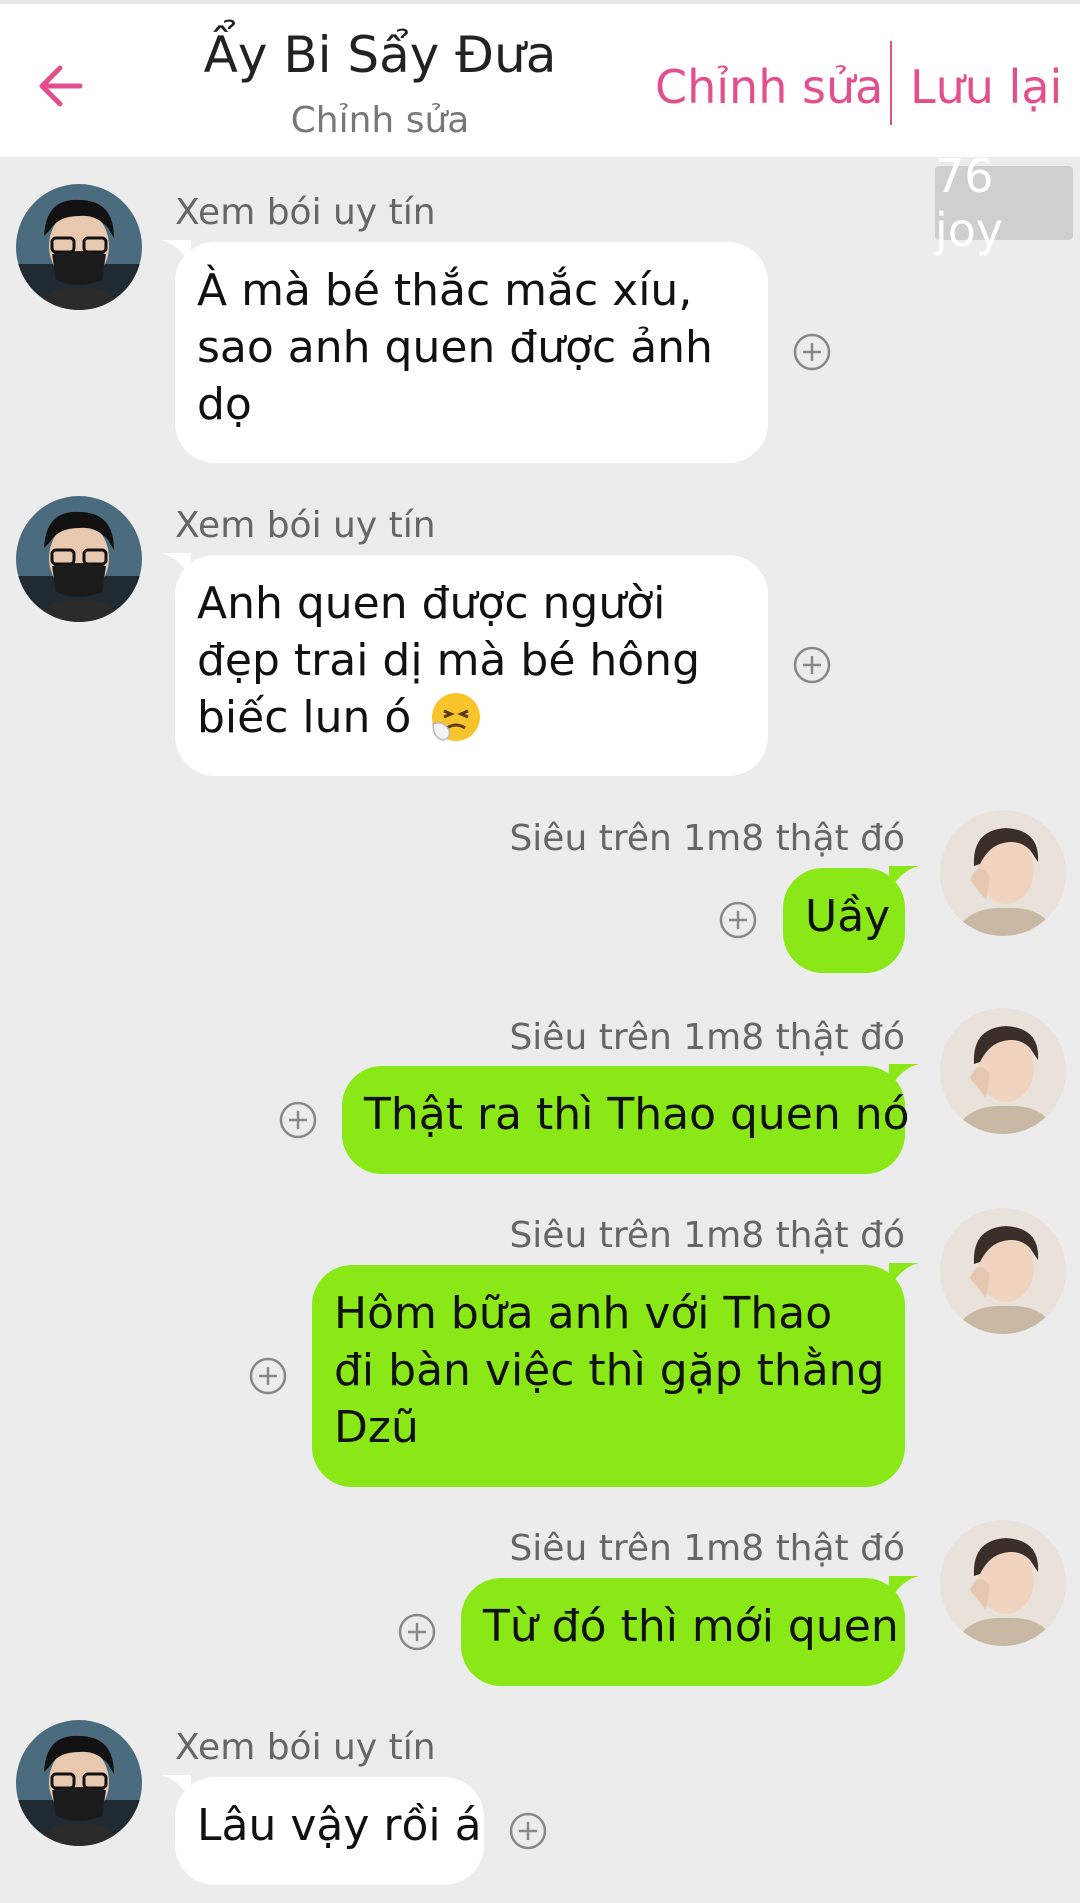 This screenshot has width=1080, height=1903. I want to click on message-line: Uầy, so click(848, 916).